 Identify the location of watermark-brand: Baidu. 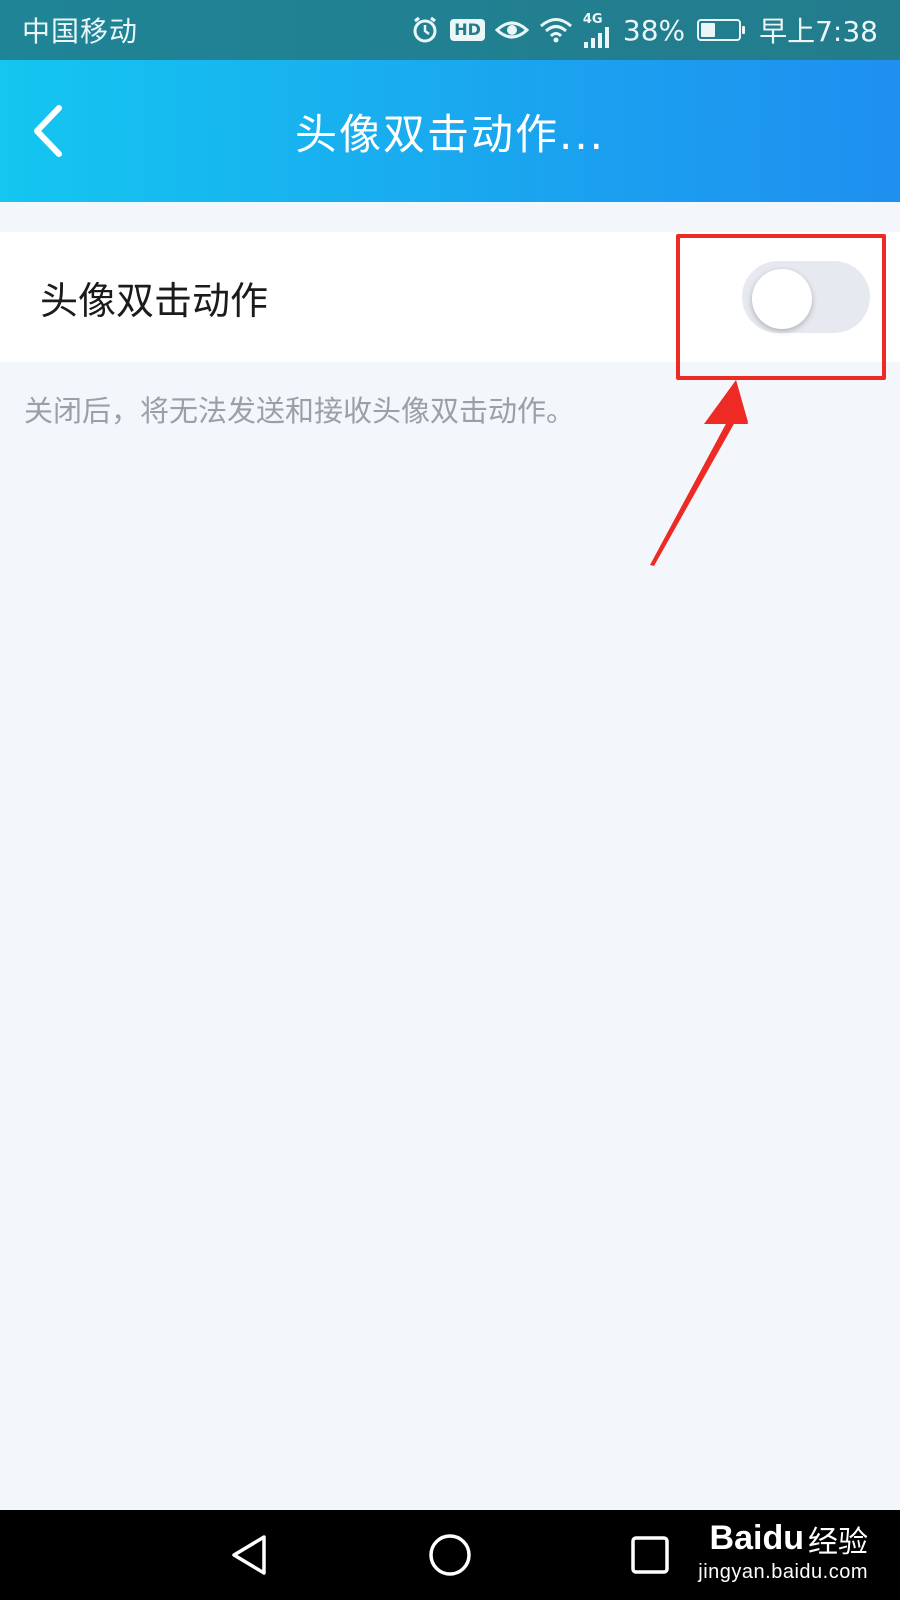
(756, 1538).